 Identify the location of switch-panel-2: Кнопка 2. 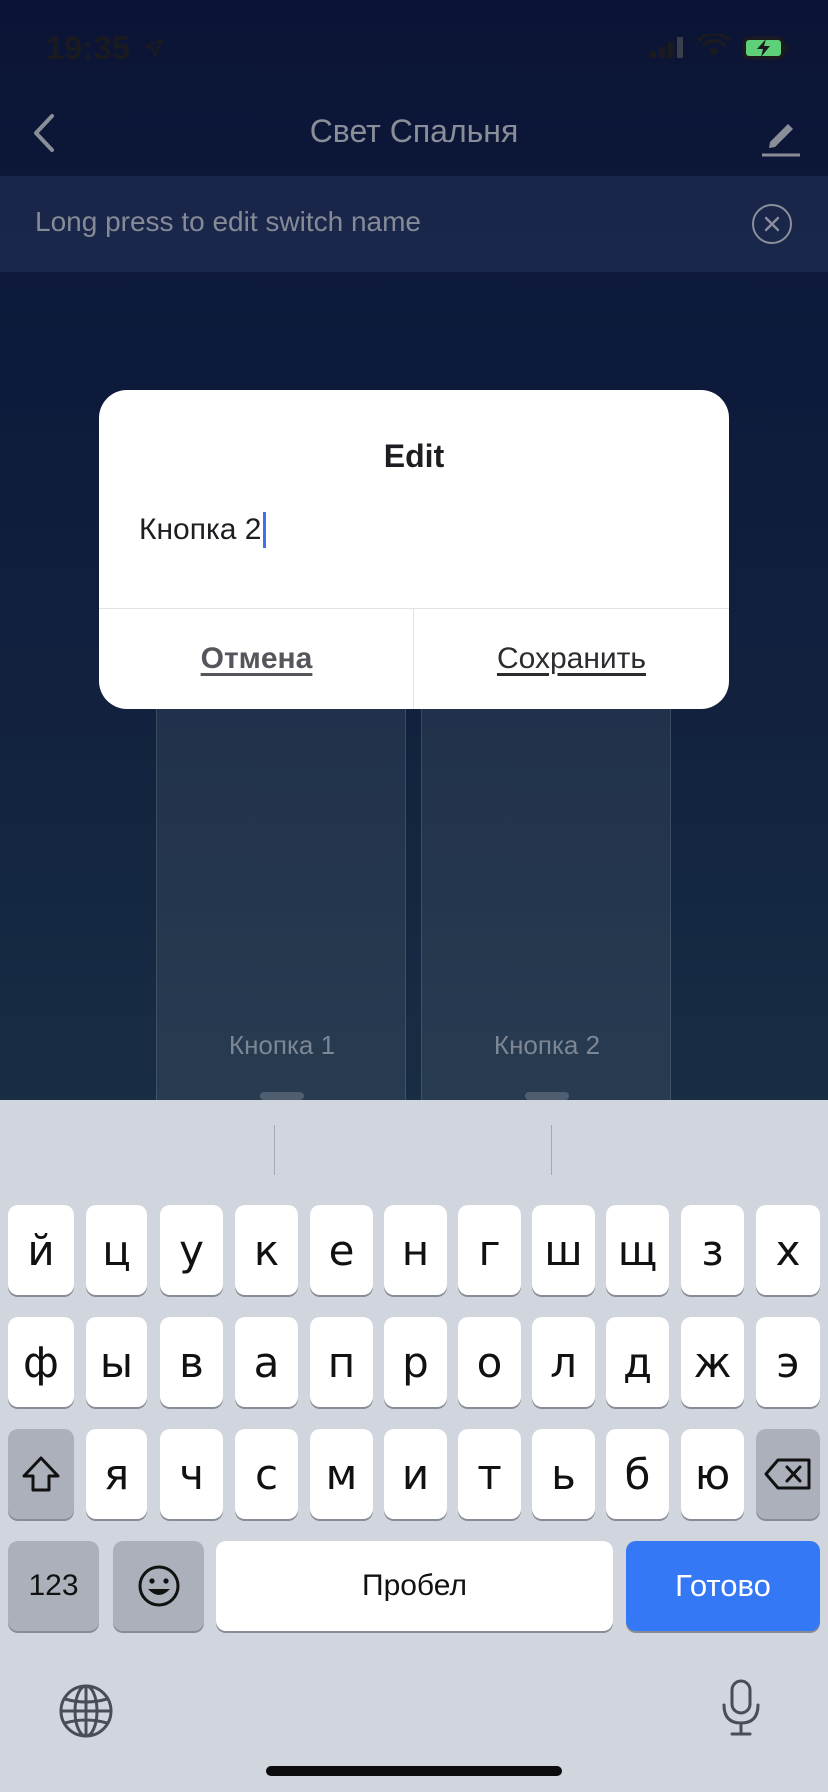
(546, 900).